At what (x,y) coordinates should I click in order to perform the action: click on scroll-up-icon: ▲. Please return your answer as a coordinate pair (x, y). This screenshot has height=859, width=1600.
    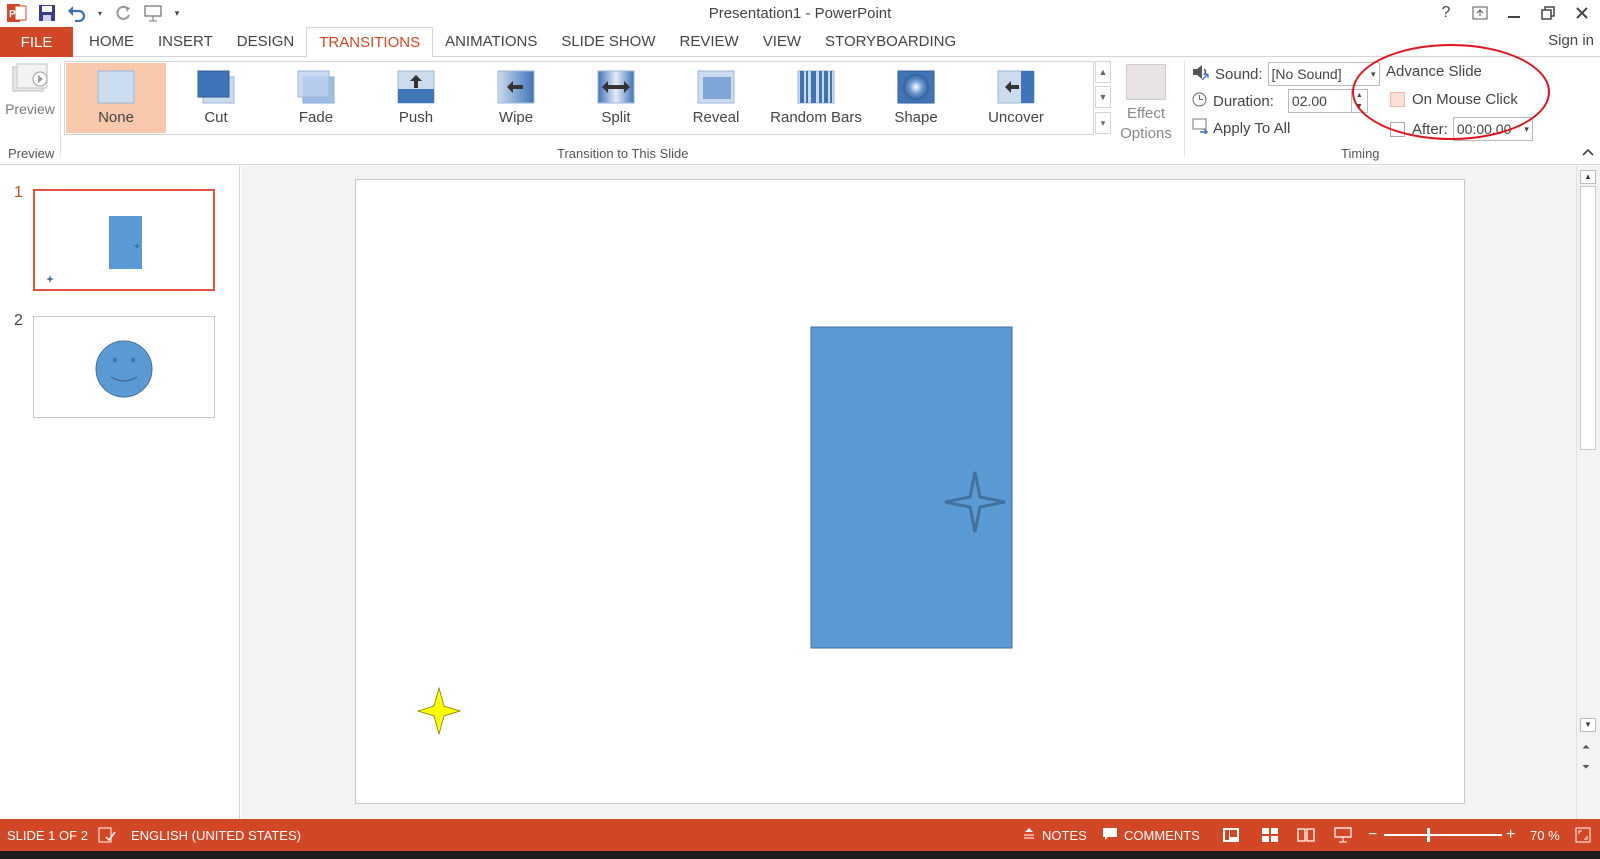
    Looking at the image, I should click on (1588, 177).